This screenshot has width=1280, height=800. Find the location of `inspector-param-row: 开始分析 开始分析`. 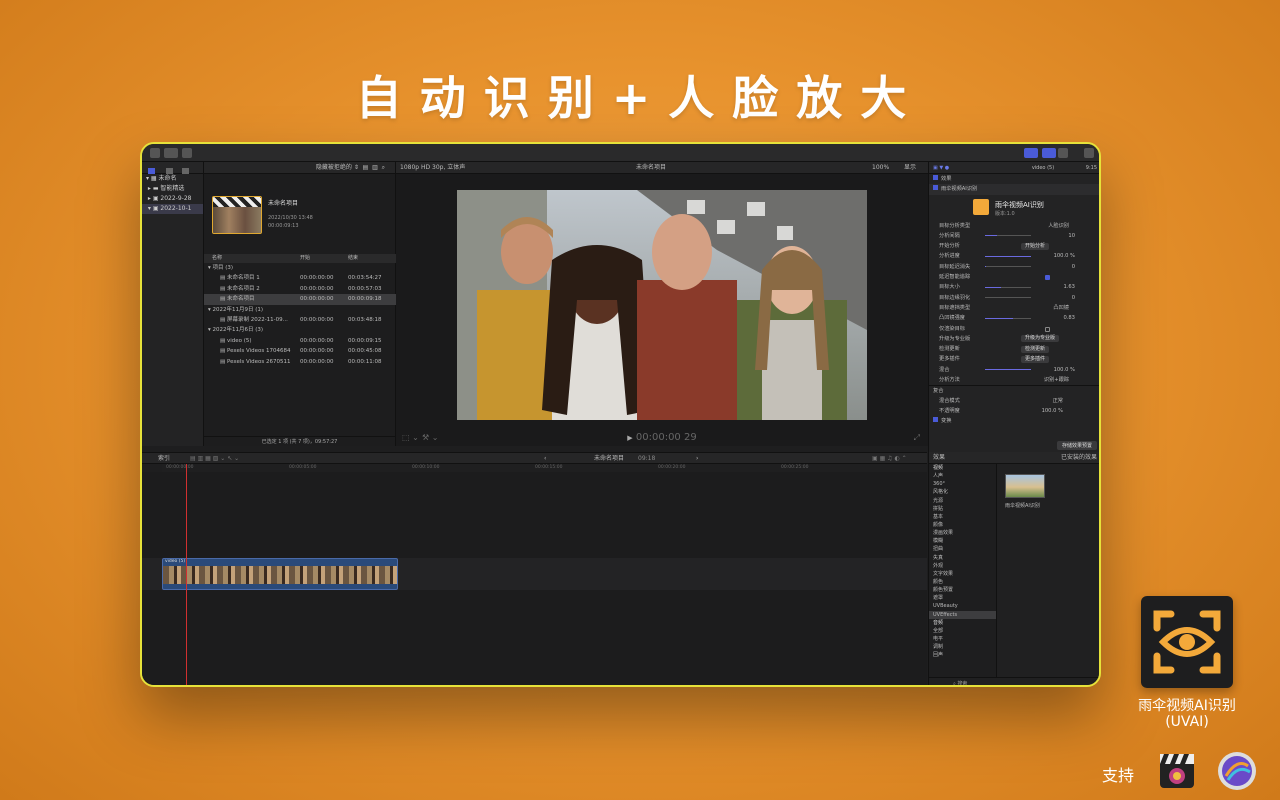

inspector-param-row: 开始分析 开始分析 is located at coordinates (1014, 246).